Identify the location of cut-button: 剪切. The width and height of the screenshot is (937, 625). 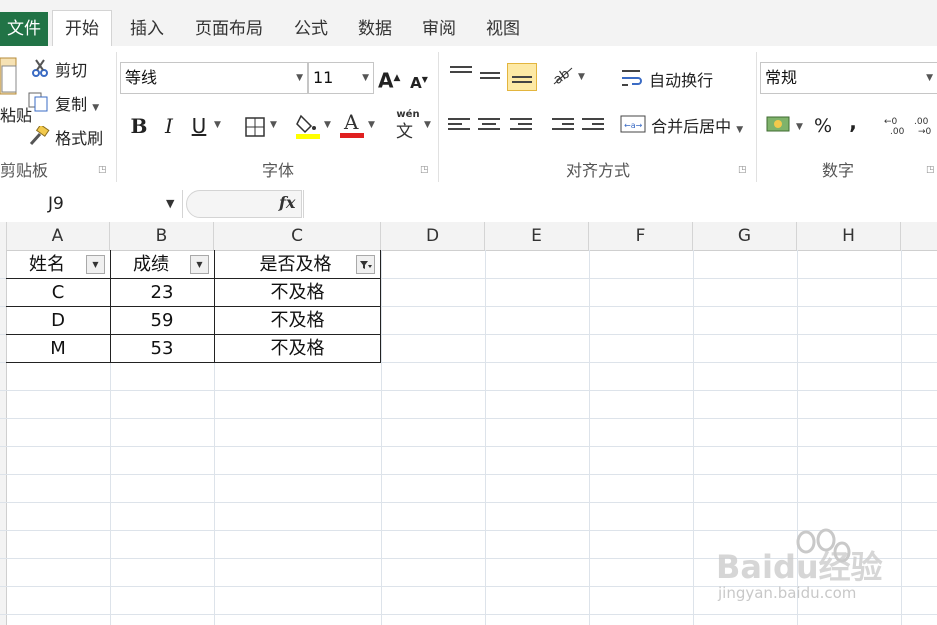
(58, 71).